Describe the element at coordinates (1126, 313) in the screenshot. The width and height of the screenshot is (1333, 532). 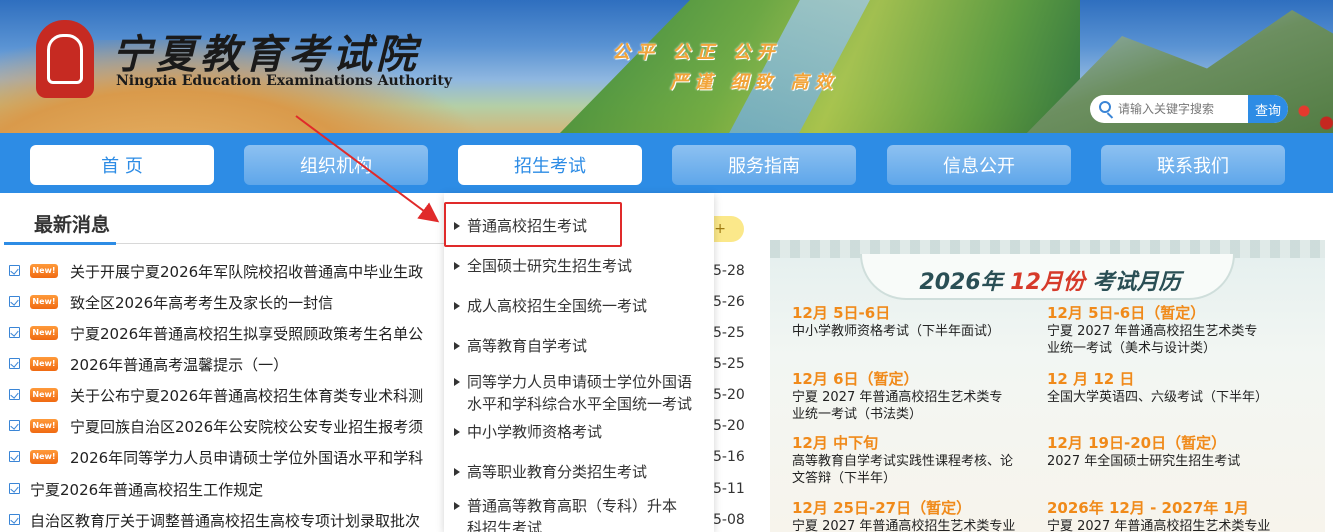
I see `calendar-date: 12月 5日-6日（暂定）` at that location.